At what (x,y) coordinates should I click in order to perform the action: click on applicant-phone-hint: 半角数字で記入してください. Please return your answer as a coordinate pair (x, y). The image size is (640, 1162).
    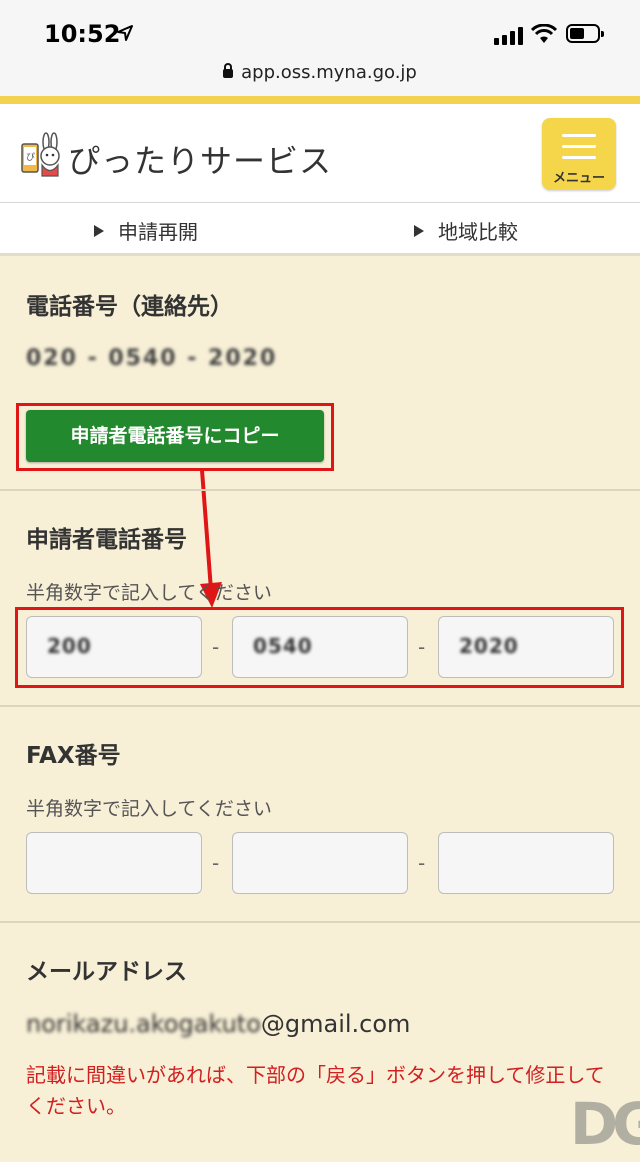
    Looking at the image, I should click on (149, 593).